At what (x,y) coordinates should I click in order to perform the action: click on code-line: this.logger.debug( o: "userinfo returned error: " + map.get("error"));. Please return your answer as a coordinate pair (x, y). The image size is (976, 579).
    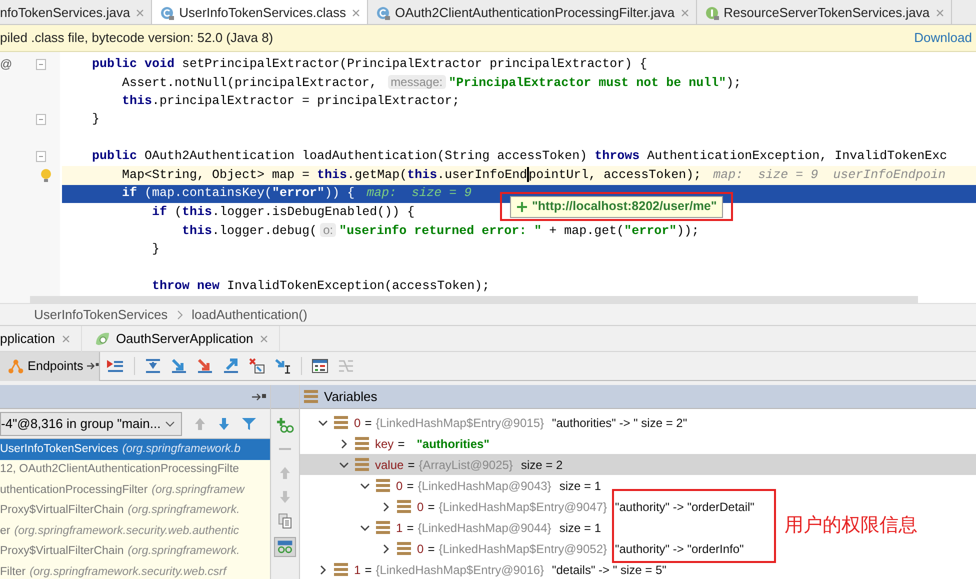
    Looking at the image, I should click on (440, 231).